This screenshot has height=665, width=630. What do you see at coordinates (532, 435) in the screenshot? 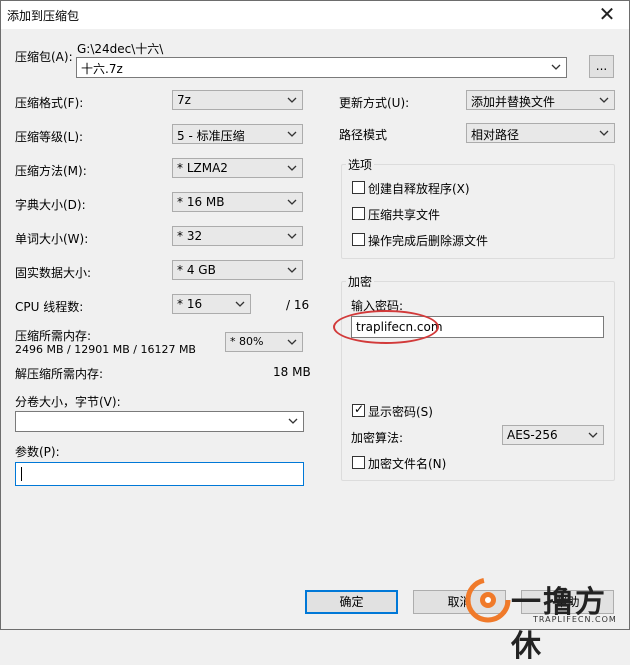
I see `enc-method-value: AES-256` at bounding box center [532, 435].